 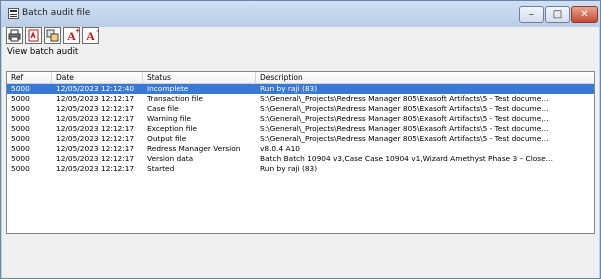 I want to click on cell-status: Exception file, so click(x=172, y=128).